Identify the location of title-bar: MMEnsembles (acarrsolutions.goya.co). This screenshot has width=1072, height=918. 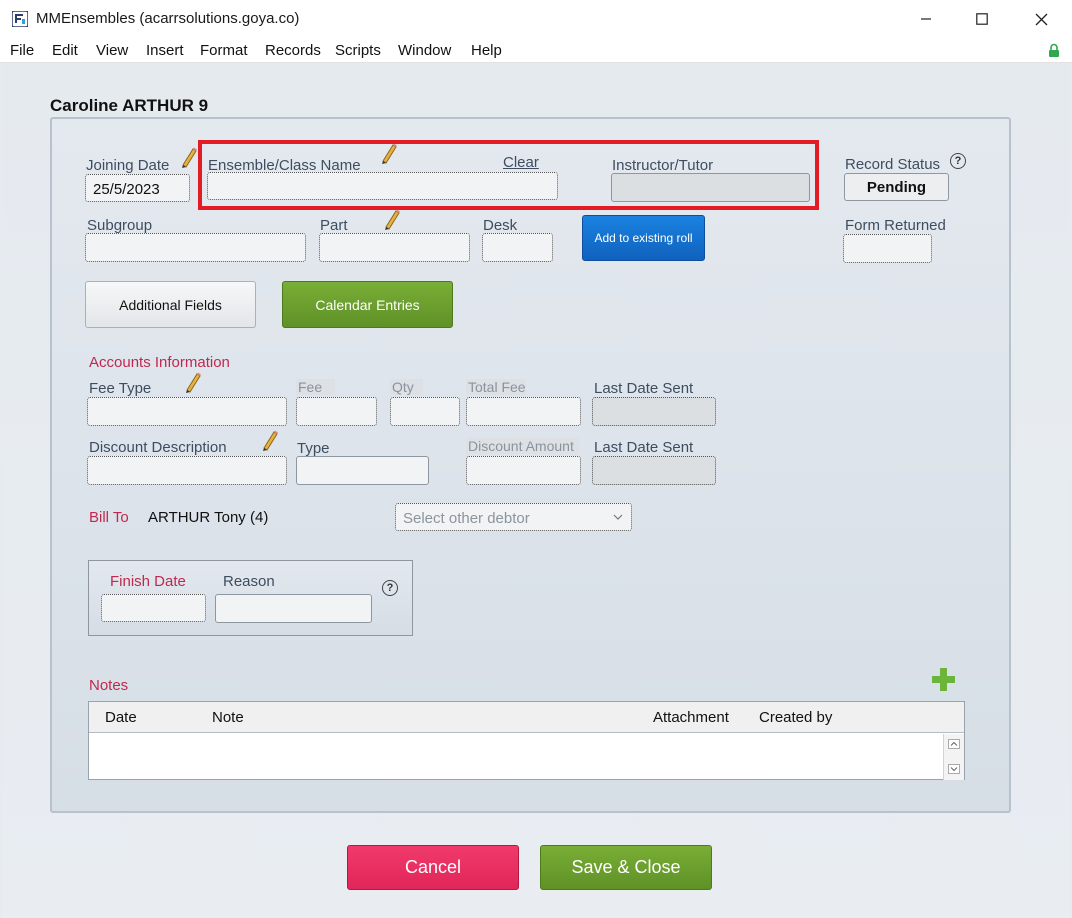
(536, 19).